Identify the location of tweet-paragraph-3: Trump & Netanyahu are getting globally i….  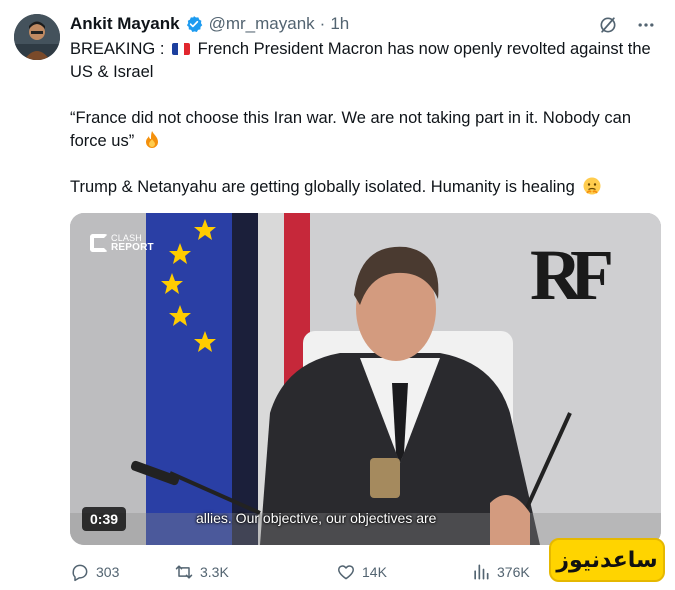
(365, 187).